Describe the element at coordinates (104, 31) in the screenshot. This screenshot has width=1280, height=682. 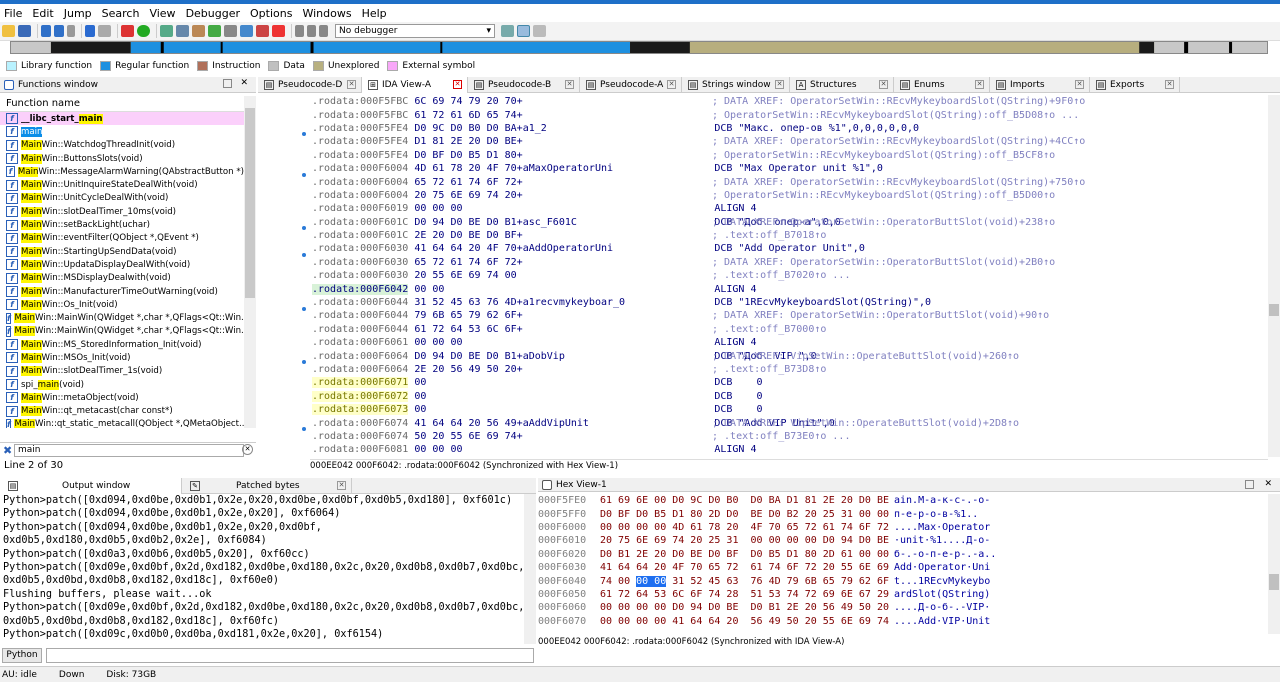
I see `search-icon` at that location.